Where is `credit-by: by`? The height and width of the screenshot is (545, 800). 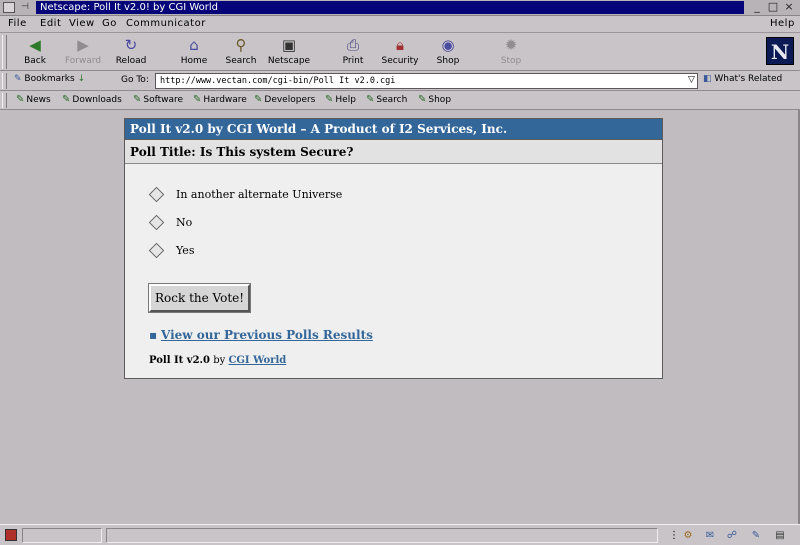
credit-by: by is located at coordinates (219, 360).